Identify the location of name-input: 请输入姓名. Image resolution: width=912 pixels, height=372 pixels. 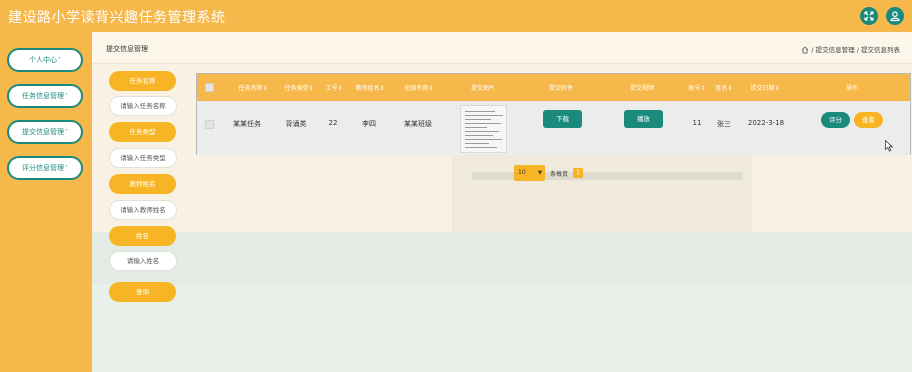
(143, 261).